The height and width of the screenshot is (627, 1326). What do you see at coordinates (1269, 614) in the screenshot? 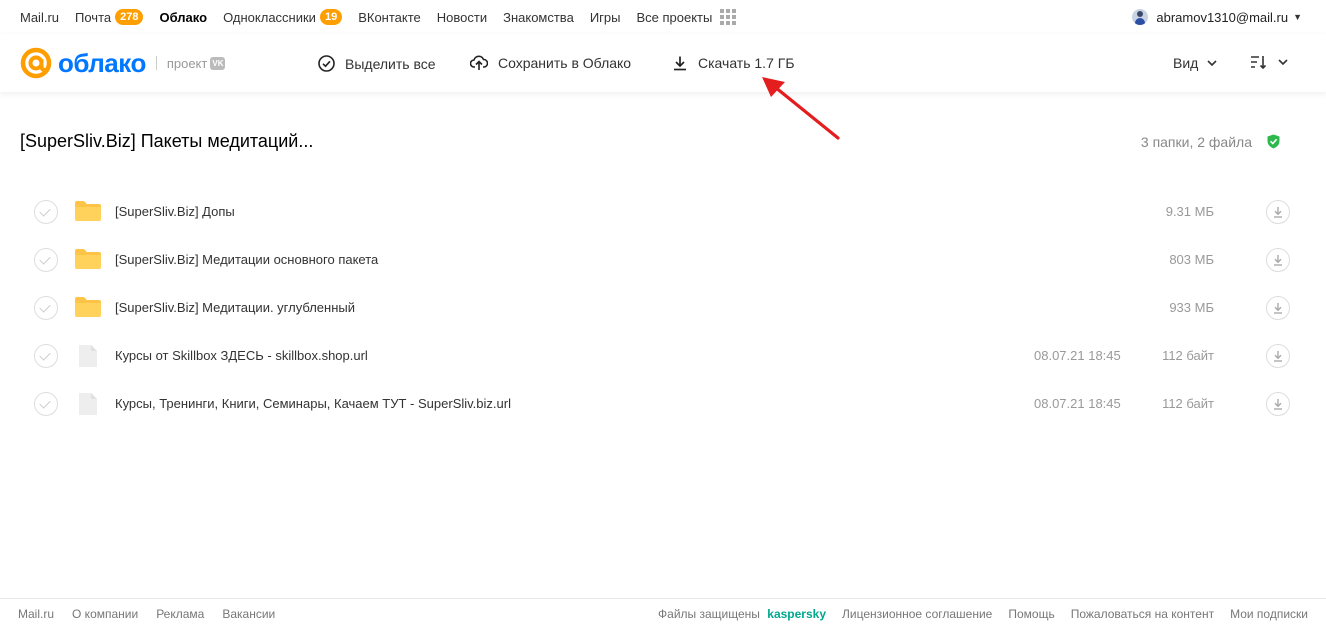
I see `footer-link: Мои подписки` at bounding box center [1269, 614].